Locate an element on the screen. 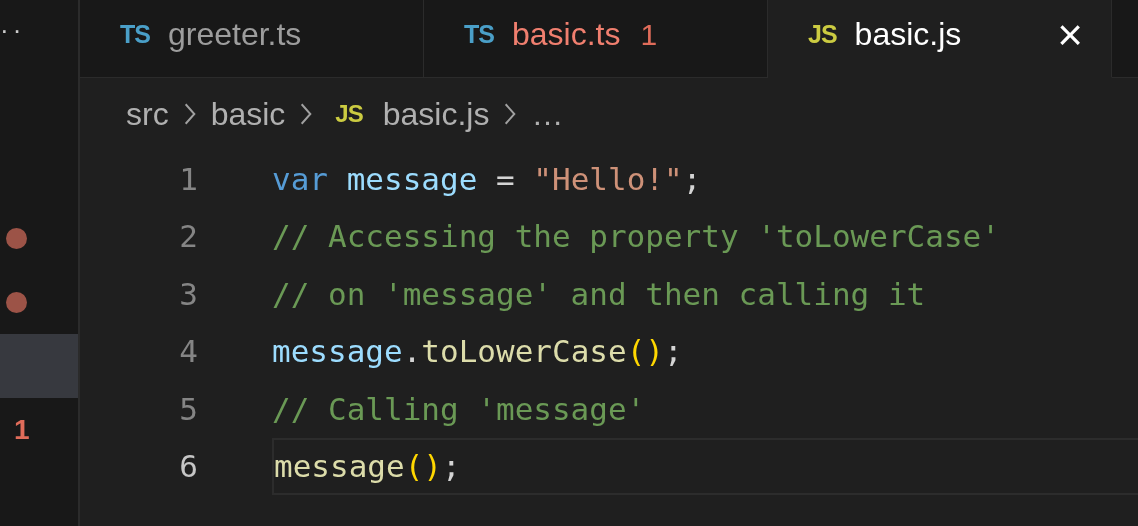 Image resolution: width=1138 pixels, height=526 pixels. code-line: message(); is located at coordinates (367, 466).